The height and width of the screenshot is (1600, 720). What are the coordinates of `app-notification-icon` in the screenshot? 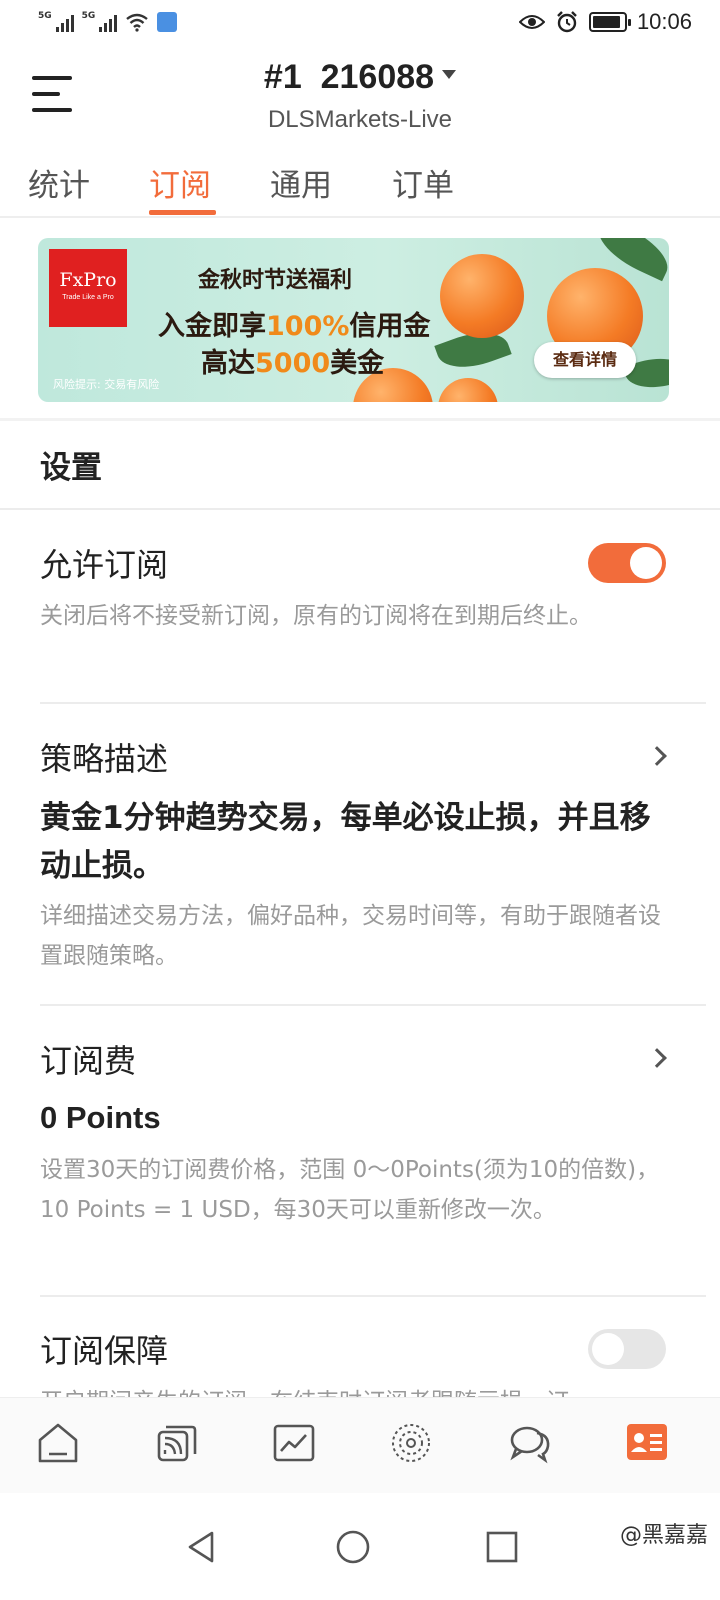 It's located at (167, 22).